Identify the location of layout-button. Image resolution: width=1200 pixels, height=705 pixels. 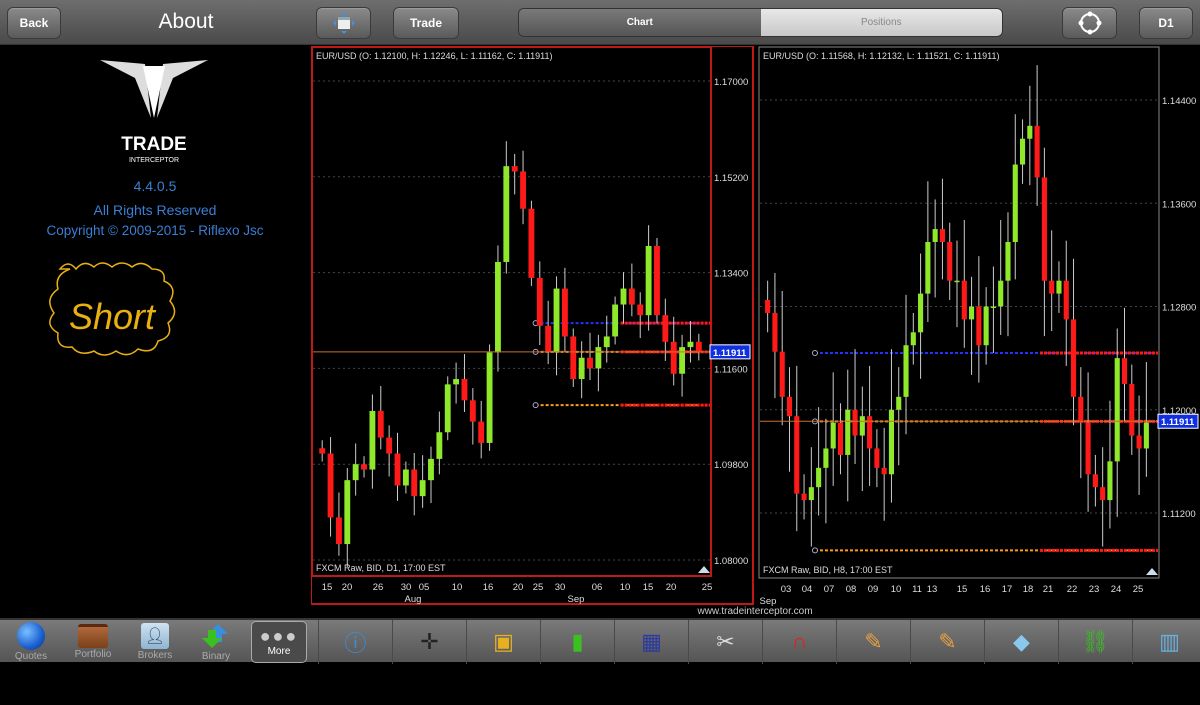
(343, 23).